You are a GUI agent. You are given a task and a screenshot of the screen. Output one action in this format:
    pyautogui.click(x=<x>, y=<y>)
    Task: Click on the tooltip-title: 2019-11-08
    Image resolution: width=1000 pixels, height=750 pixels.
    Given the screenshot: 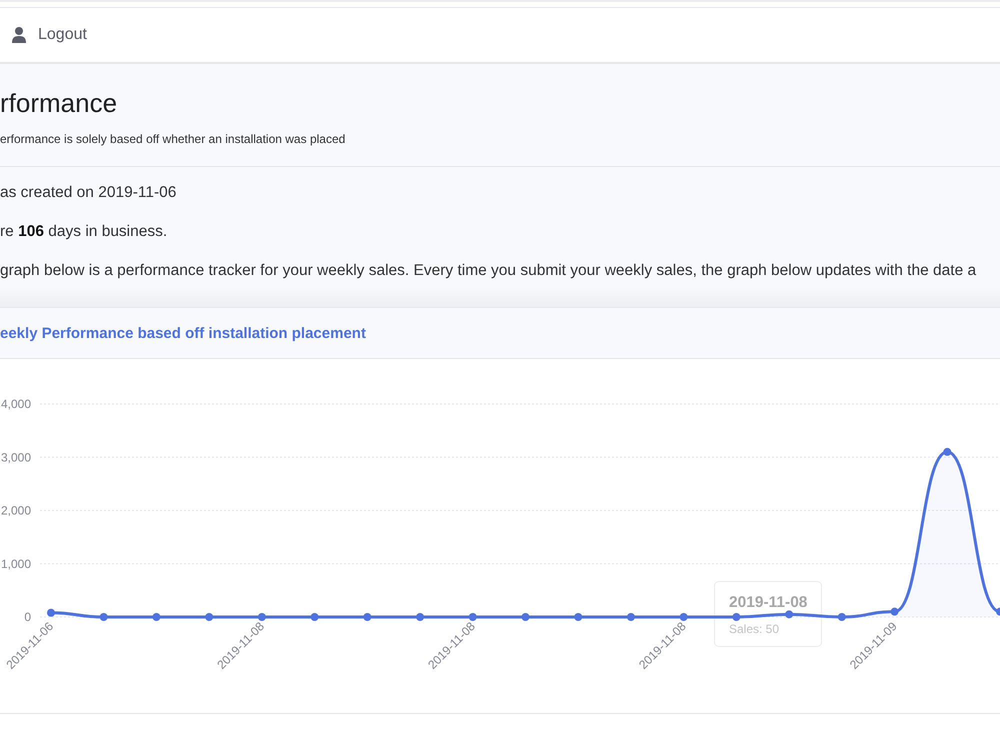 What is the action you would take?
    pyautogui.click(x=768, y=603)
    